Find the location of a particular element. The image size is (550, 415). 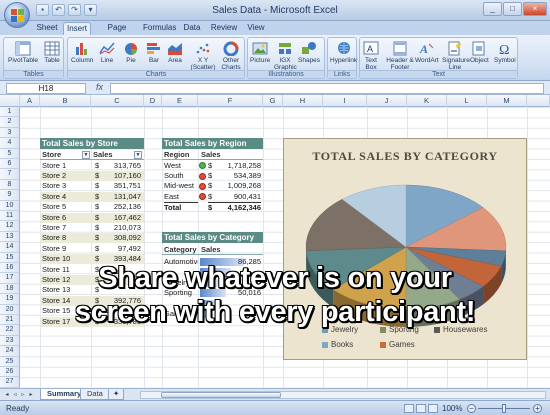

picture-button: Picture is located at coordinates (260, 52).